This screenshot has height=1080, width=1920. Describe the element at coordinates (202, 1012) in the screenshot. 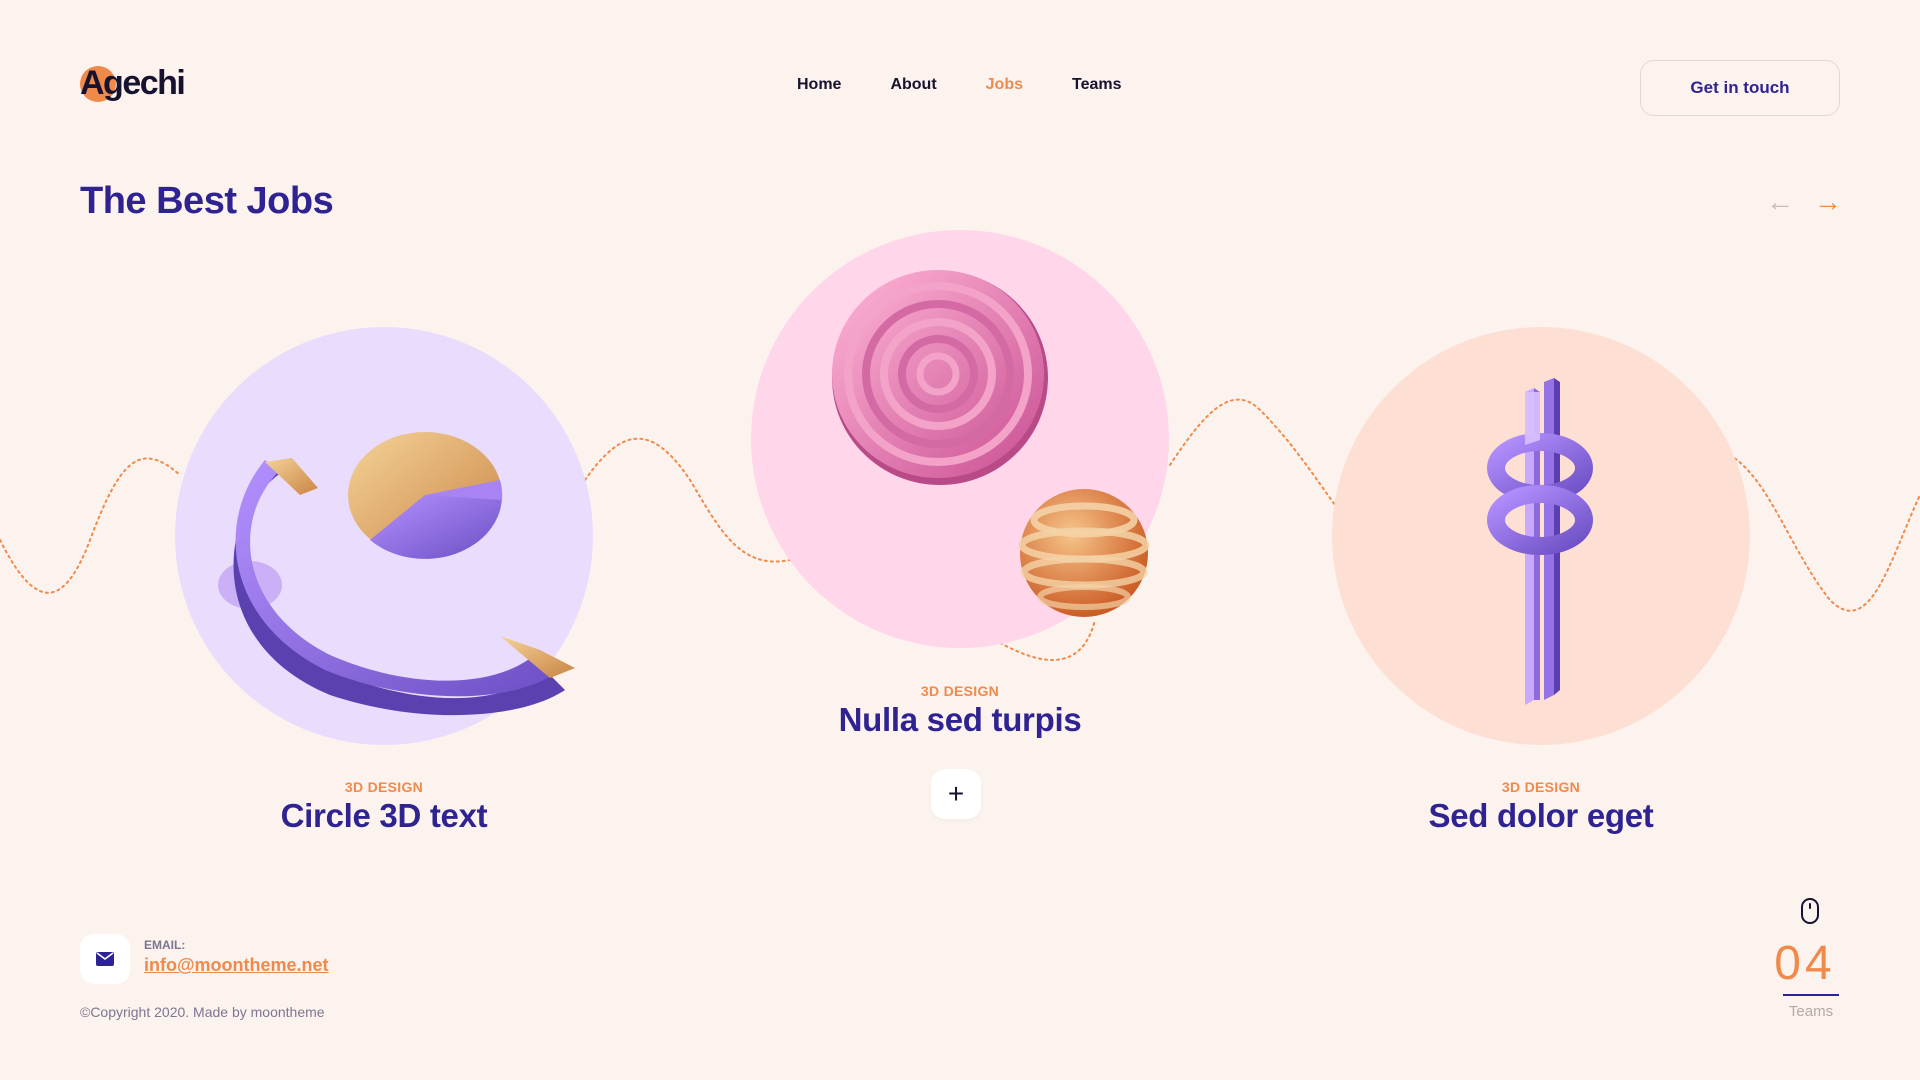

I see `copyright: ©Copyright 2020. Made by moontheme` at that location.